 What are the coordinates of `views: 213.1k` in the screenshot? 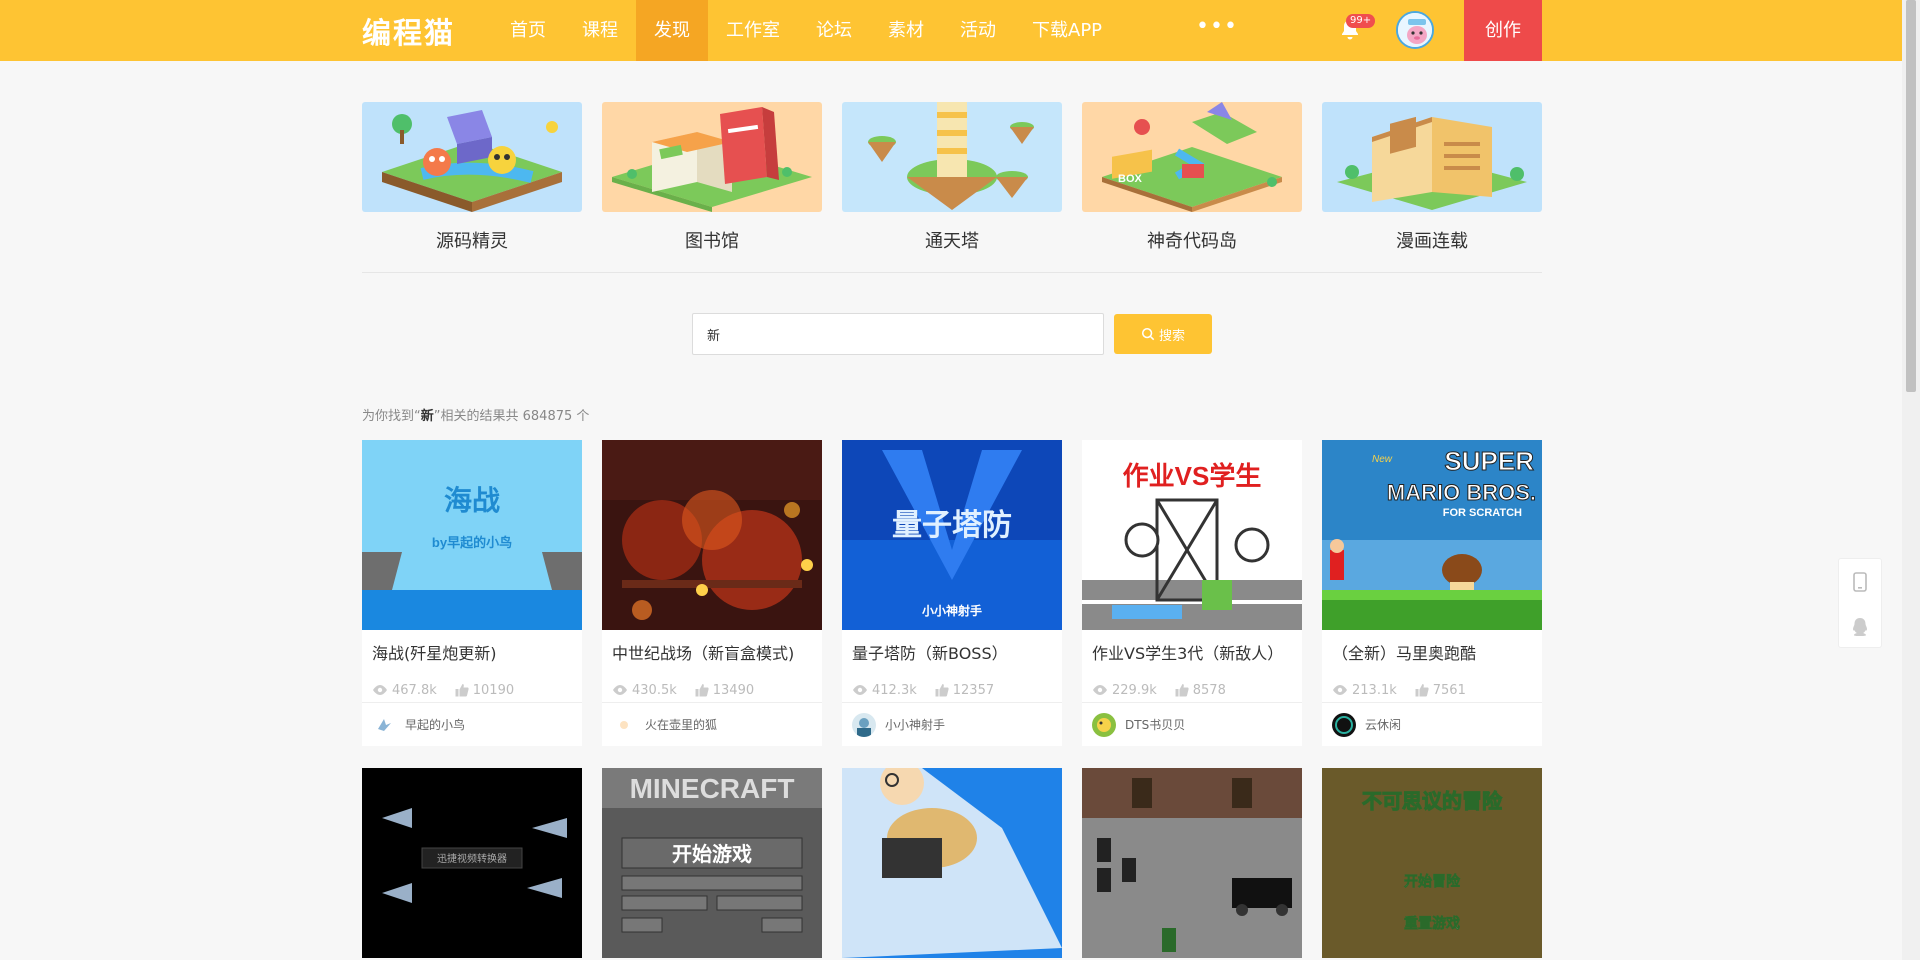 It's located at (1364, 690).